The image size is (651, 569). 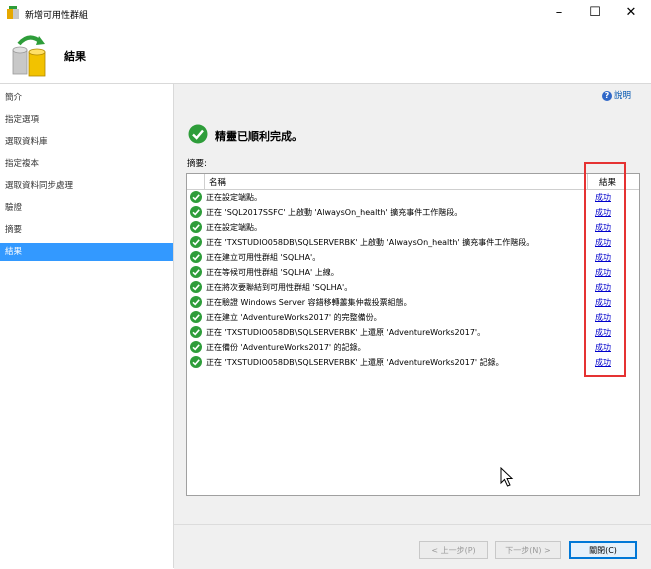 I want to click on page-title: 結果, so click(x=75, y=56).